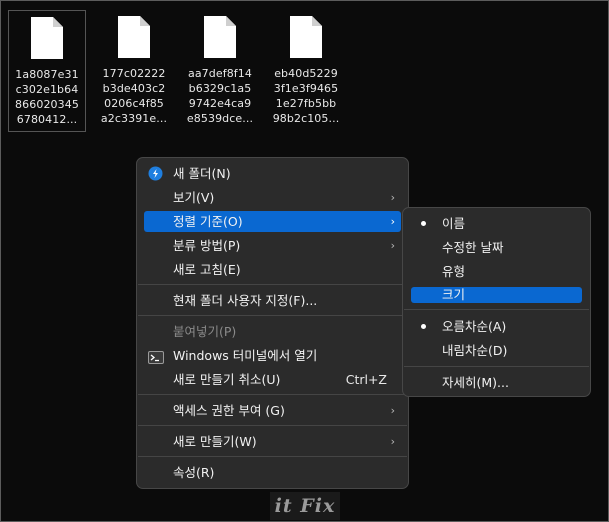  What do you see at coordinates (496, 326) in the screenshot?
I see `sort-option-ascending: 오름차순(A)` at bounding box center [496, 326].